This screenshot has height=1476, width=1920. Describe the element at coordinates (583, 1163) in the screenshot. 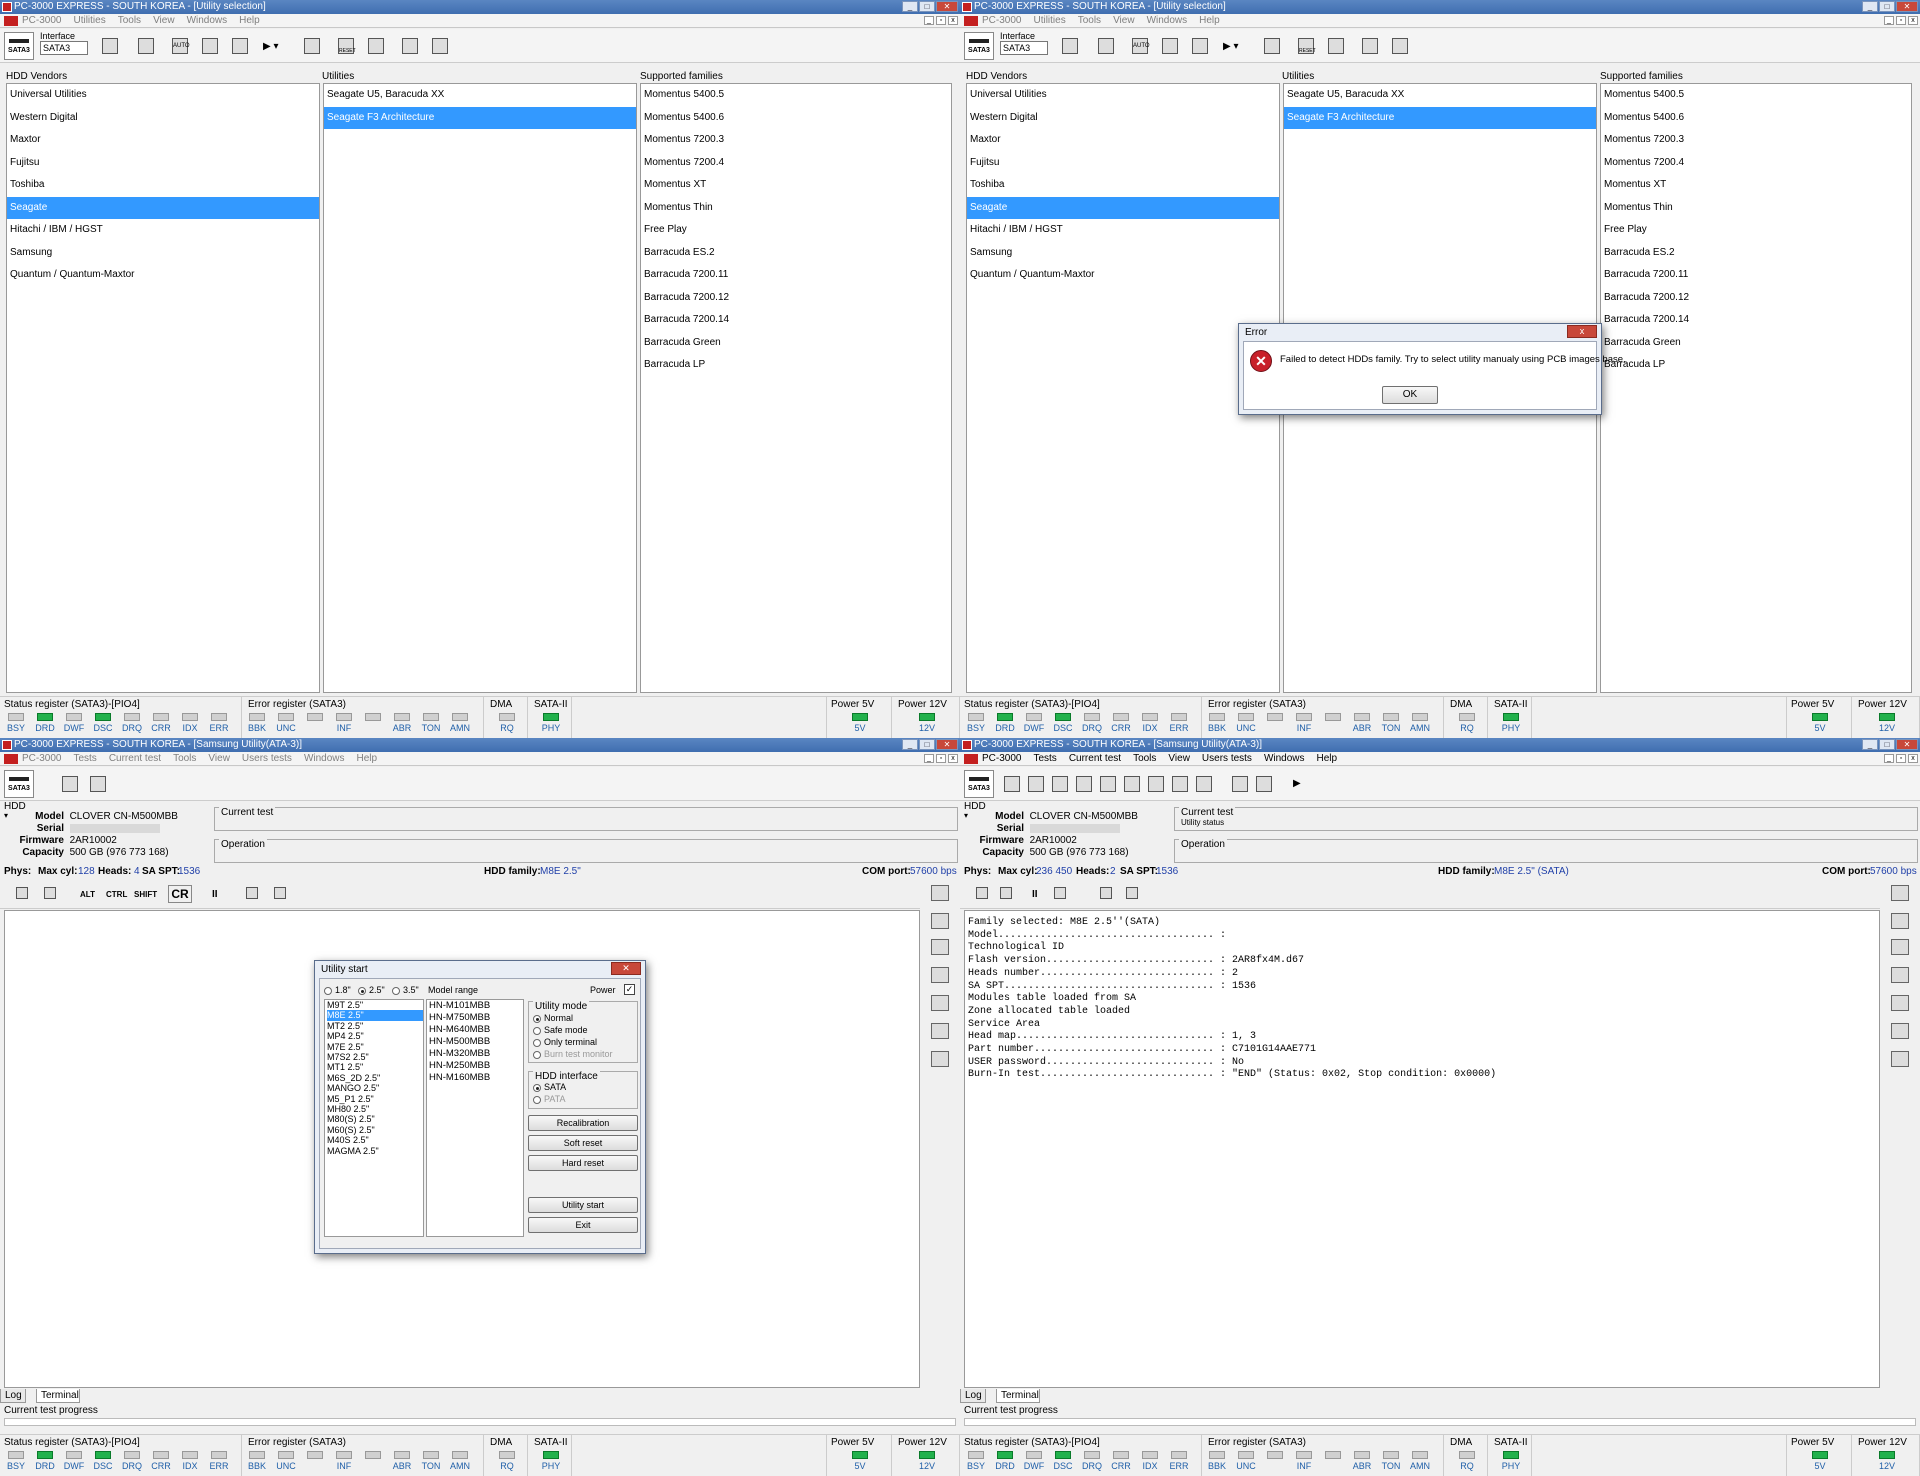

I see `hard-reset-button: Hard reset` at that location.